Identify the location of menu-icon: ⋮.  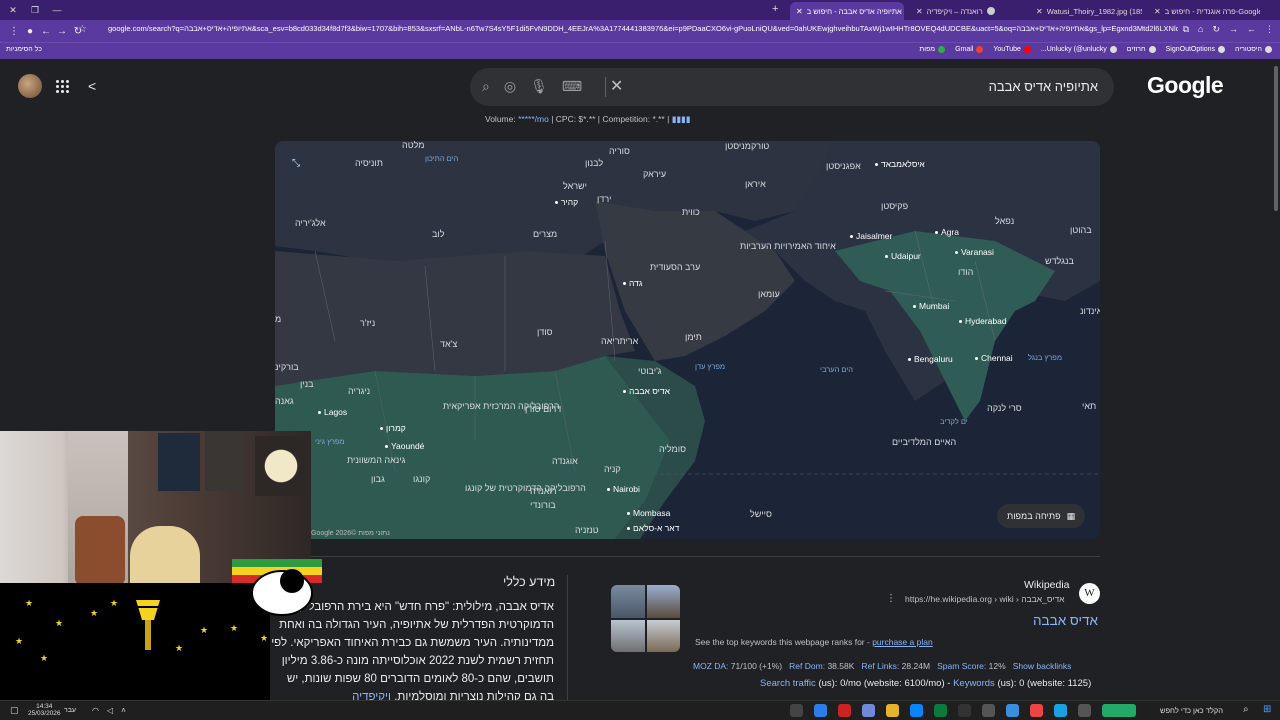
(14, 31).